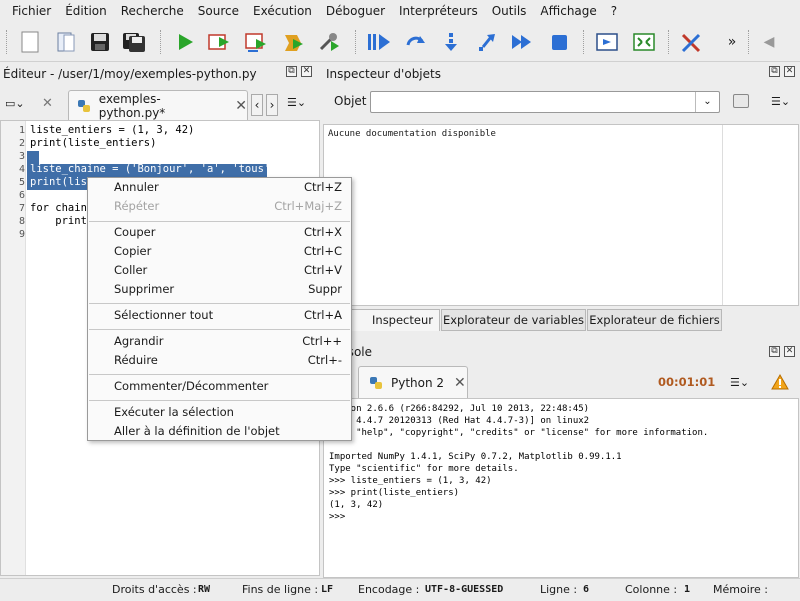 This screenshot has width=800, height=601. What do you see at coordinates (614, 11) in the screenshot?
I see `menu-help: ?` at bounding box center [614, 11].